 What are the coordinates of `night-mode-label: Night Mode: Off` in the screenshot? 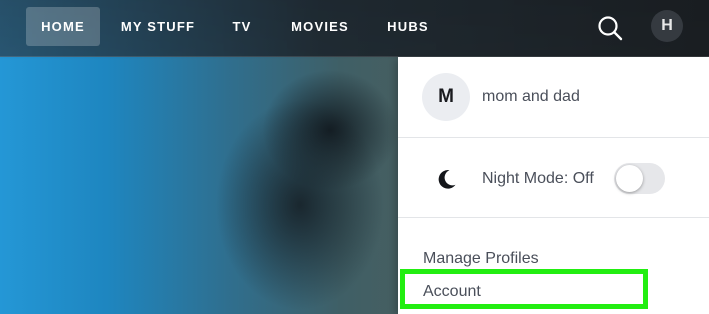 It's located at (538, 178).